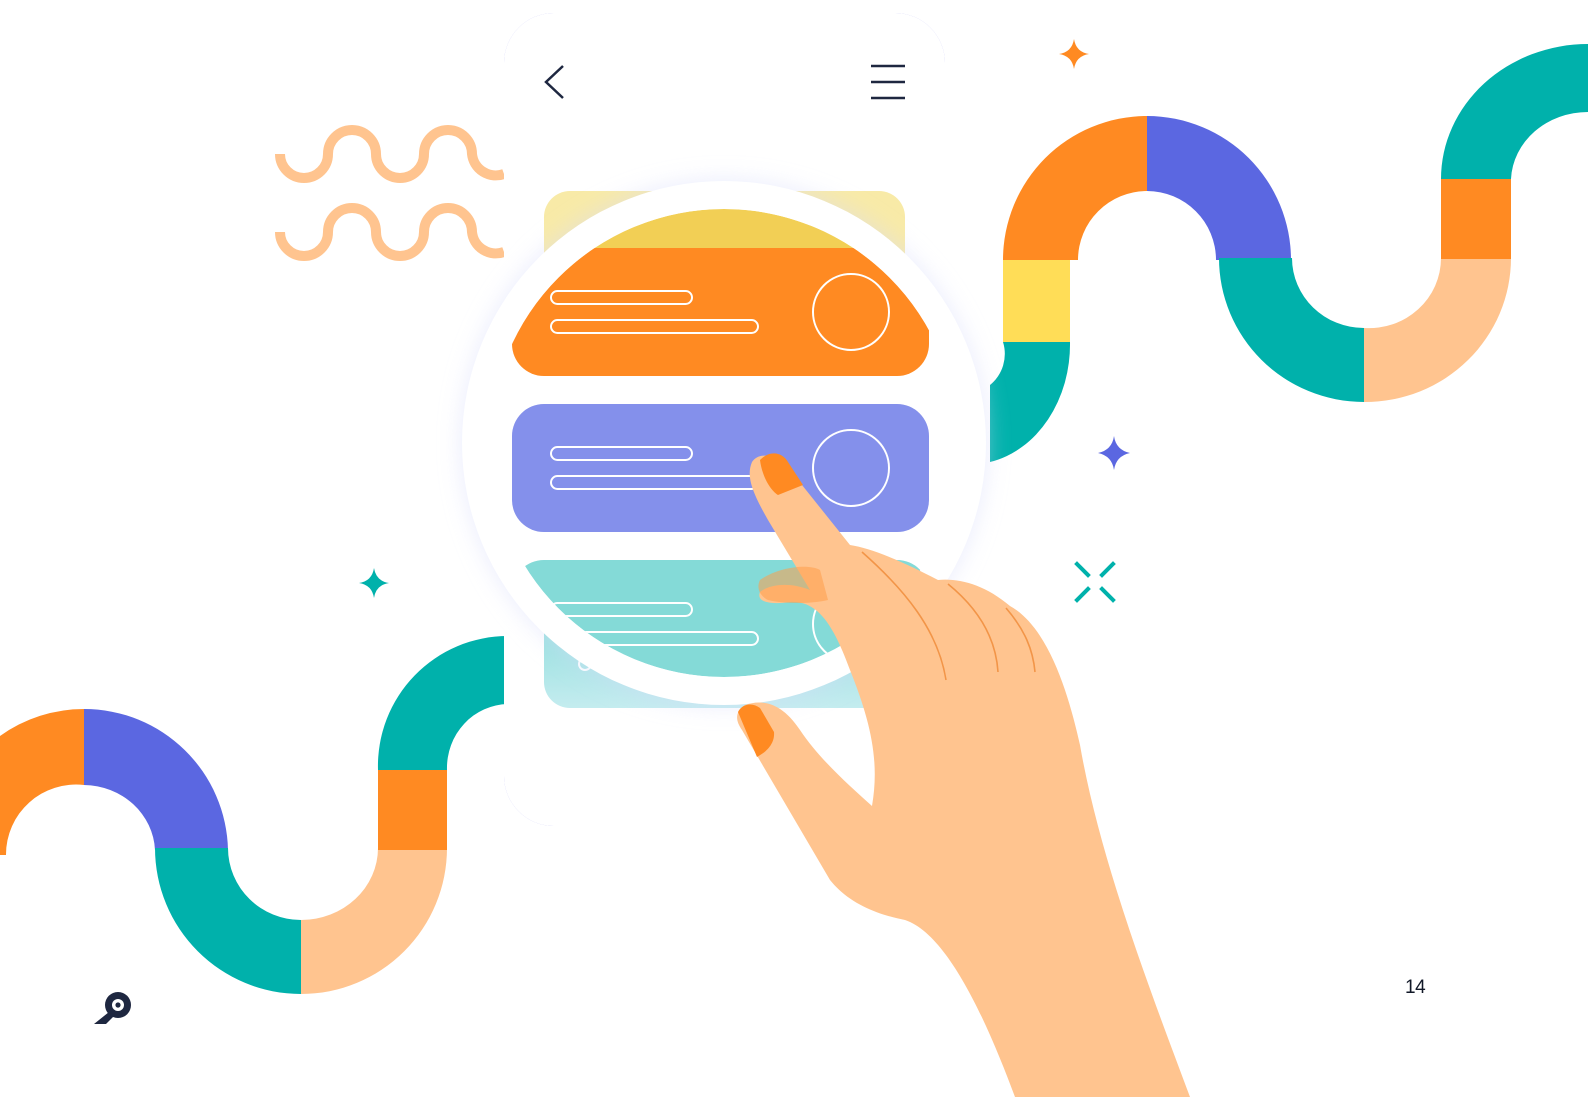 The width and height of the screenshot is (1588, 1097). What do you see at coordinates (254, 814) in the screenshot?
I see `left-wave-track` at bounding box center [254, 814].